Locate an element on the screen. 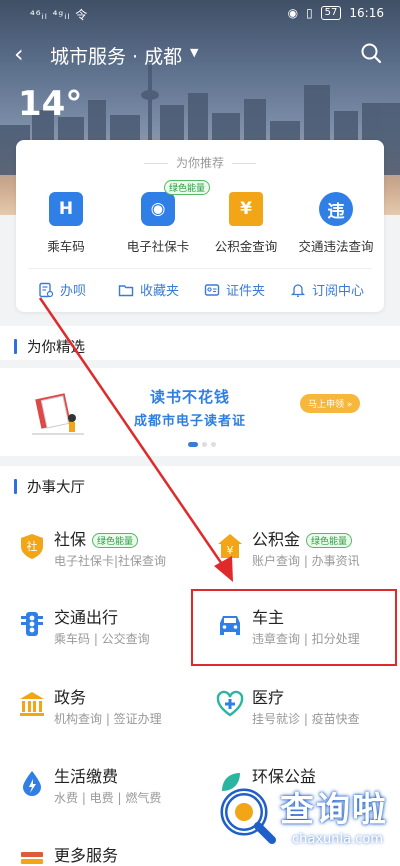 The width and height of the screenshot is (400, 866). medical-heart-icon is located at coordinates (230, 703).